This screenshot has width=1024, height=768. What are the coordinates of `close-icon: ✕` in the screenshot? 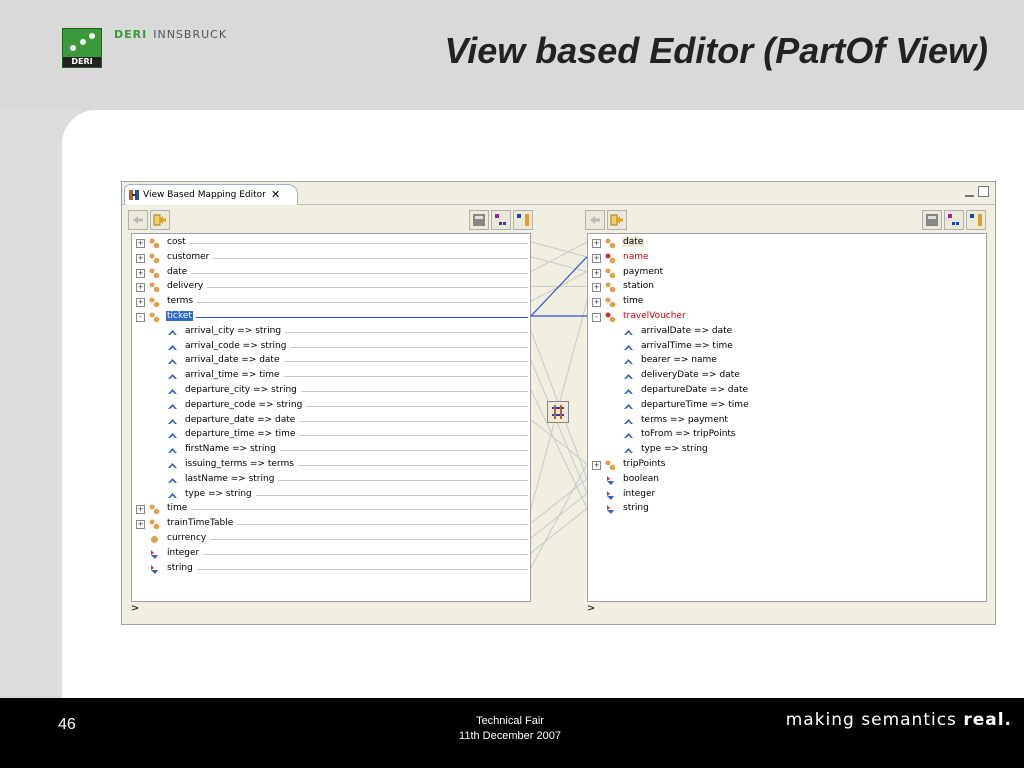 It's located at (275, 195).